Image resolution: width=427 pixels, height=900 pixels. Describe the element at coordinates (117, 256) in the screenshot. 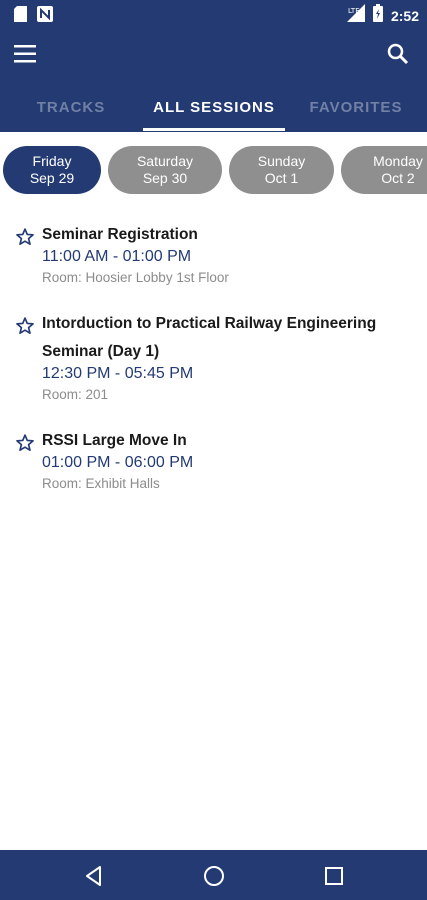

I see `session-time: 11:00 AM - 01:00 PM` at that location.